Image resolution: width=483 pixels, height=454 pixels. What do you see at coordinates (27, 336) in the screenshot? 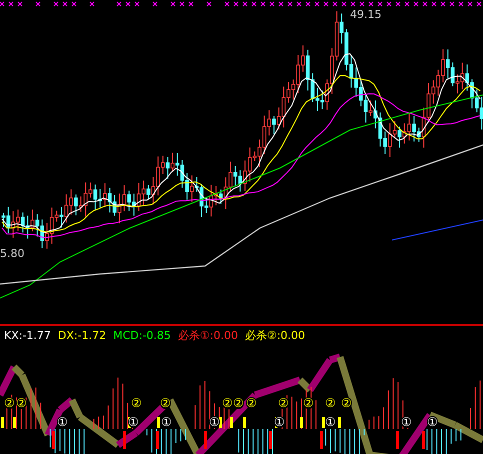
I see `indicator-value: KX:-1.77` at bounding box center [27, 336].